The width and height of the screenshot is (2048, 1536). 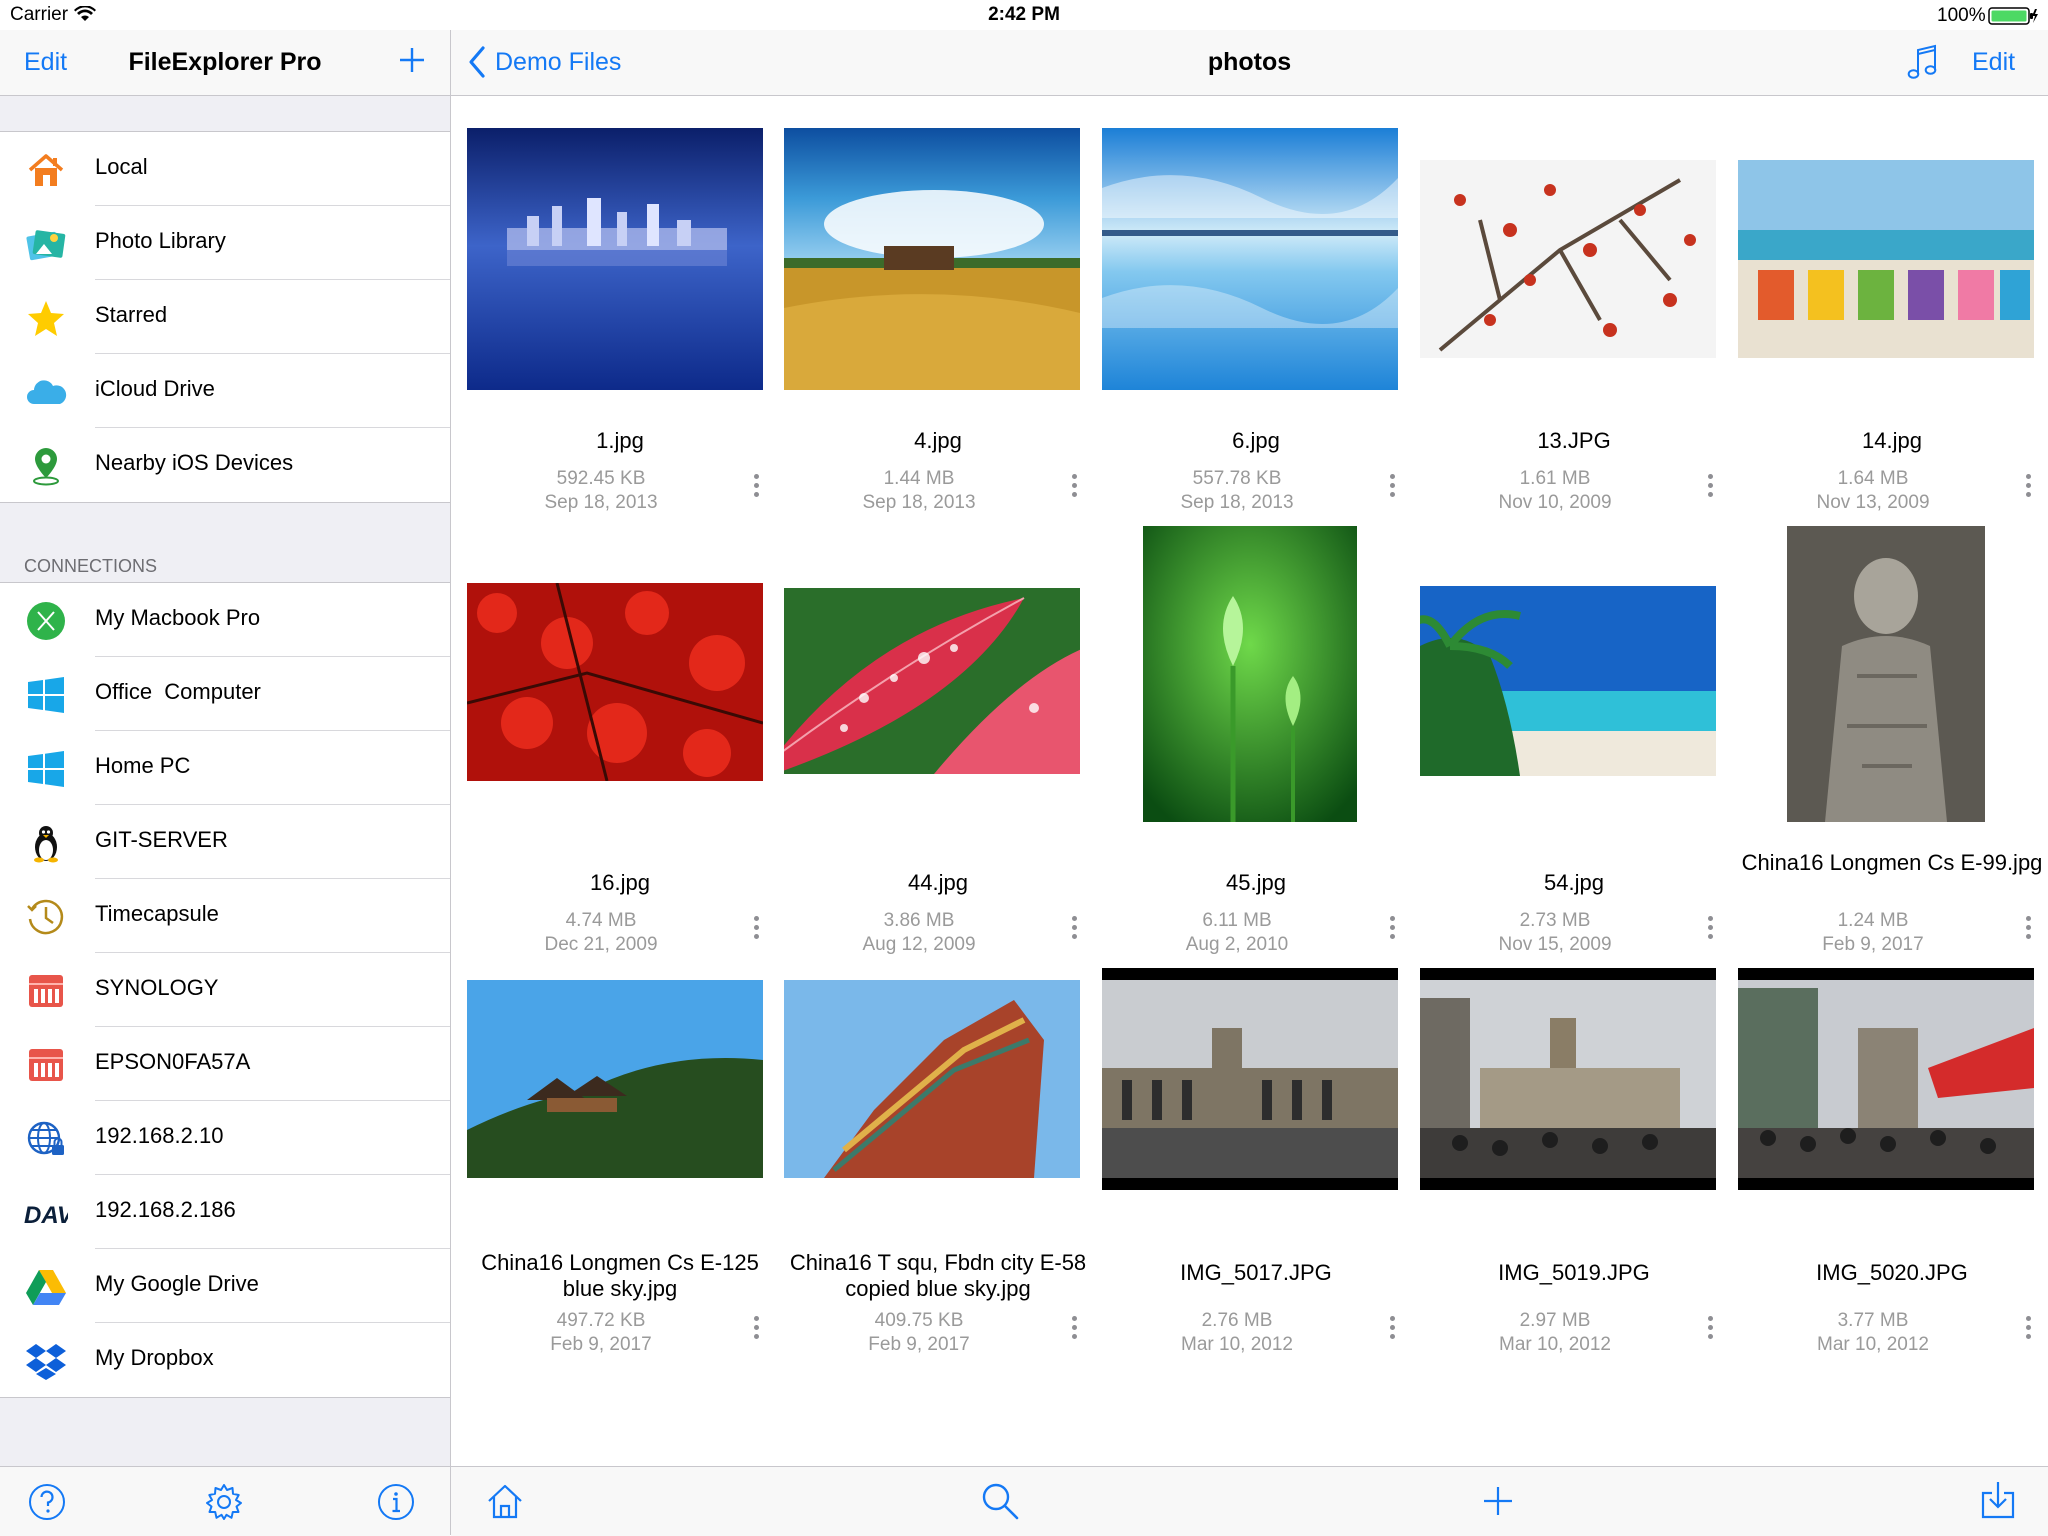 I want to click on sidebar-item-local: Local, so click(x=225, y=169).